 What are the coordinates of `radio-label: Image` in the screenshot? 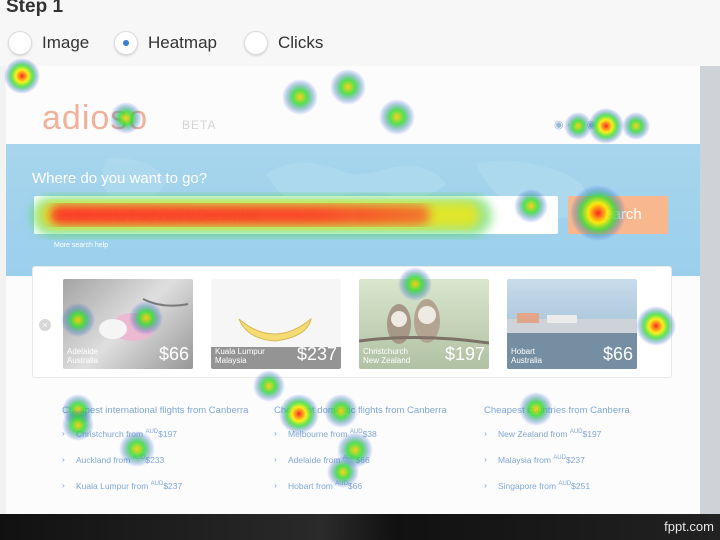 It's located at (66, 42).